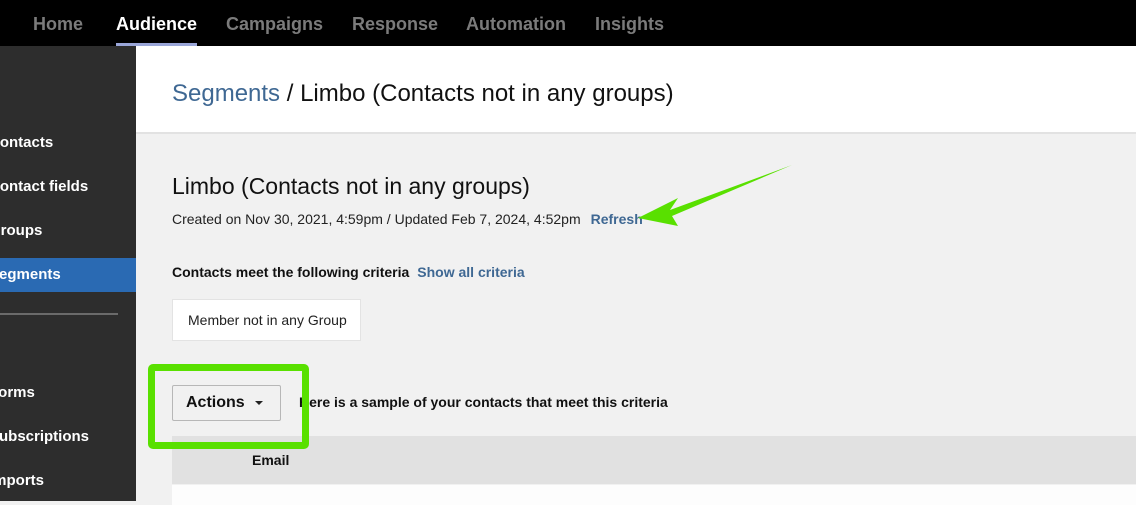 The height and width of the screenshot is (505, 1136). Describe the element at coordinates (228, 406) in the screenshot. I see `highlight-box-annotation` at that location.